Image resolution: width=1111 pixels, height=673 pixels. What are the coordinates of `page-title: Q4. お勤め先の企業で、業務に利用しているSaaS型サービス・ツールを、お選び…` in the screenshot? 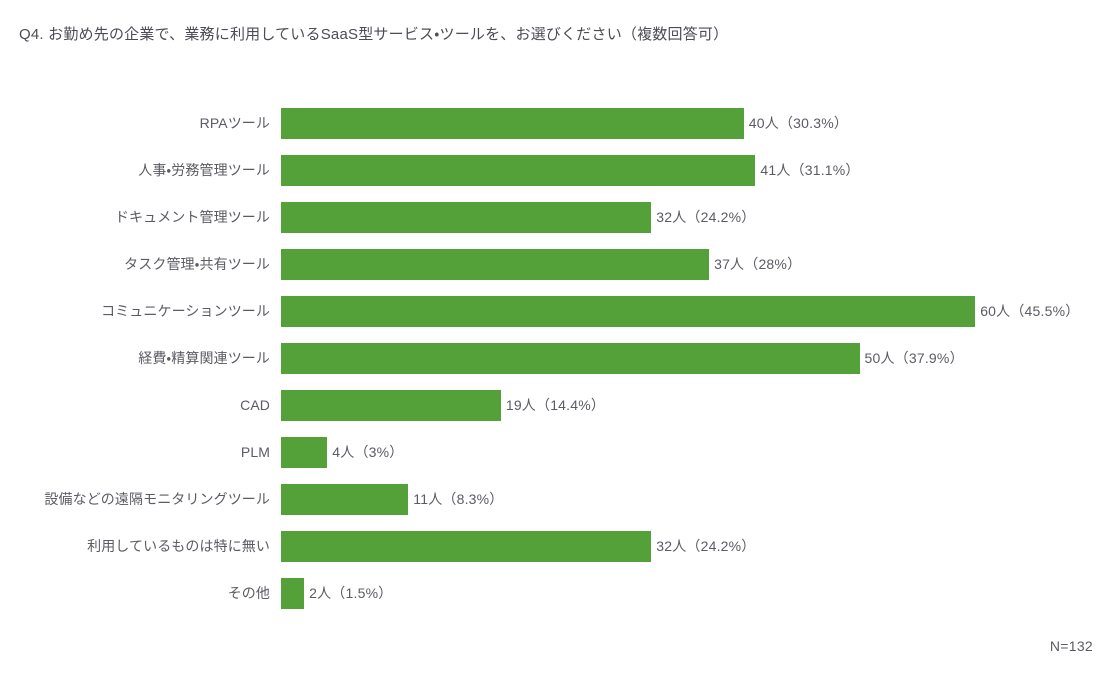 It's located at (374, 34).